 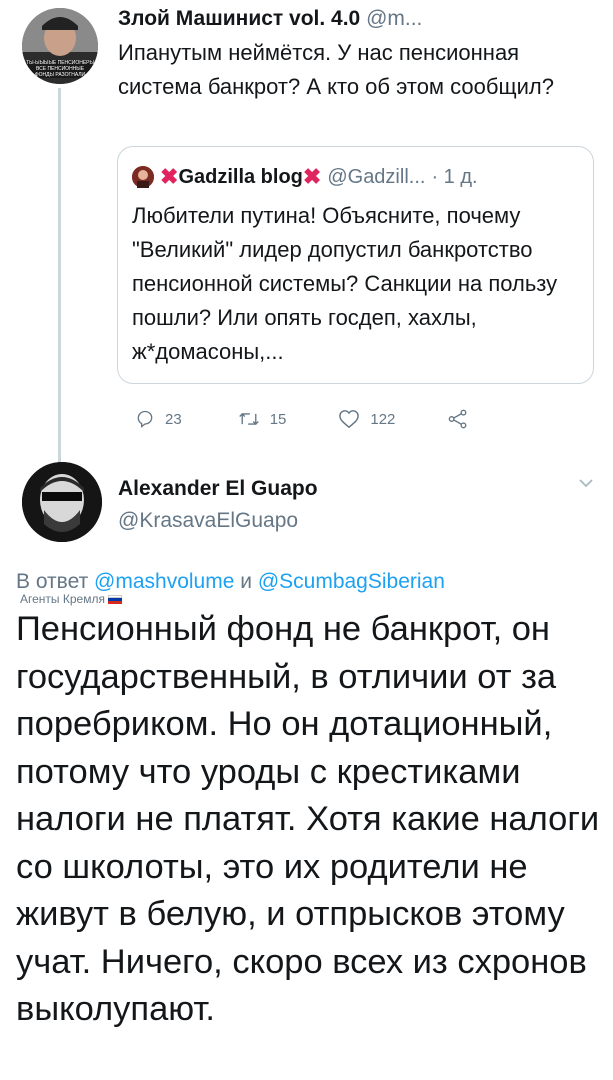 What do you see at coordinates (240, 177) in the screenshot?
I see `quoted-author-name: Gadzilla blog` at bounding box center [240, 177].